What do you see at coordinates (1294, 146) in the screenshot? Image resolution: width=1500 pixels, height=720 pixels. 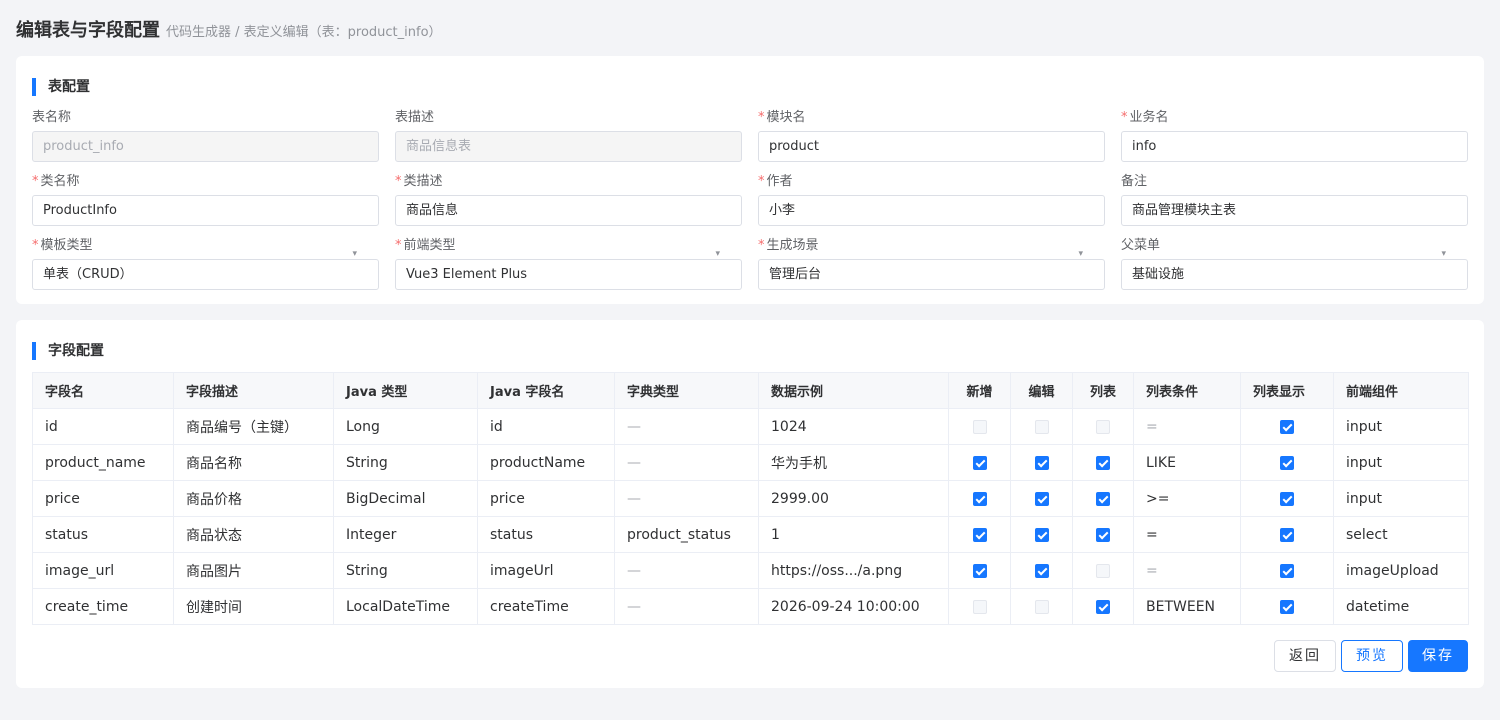 I see `form-input: info` at bounding box center [1294, 146].